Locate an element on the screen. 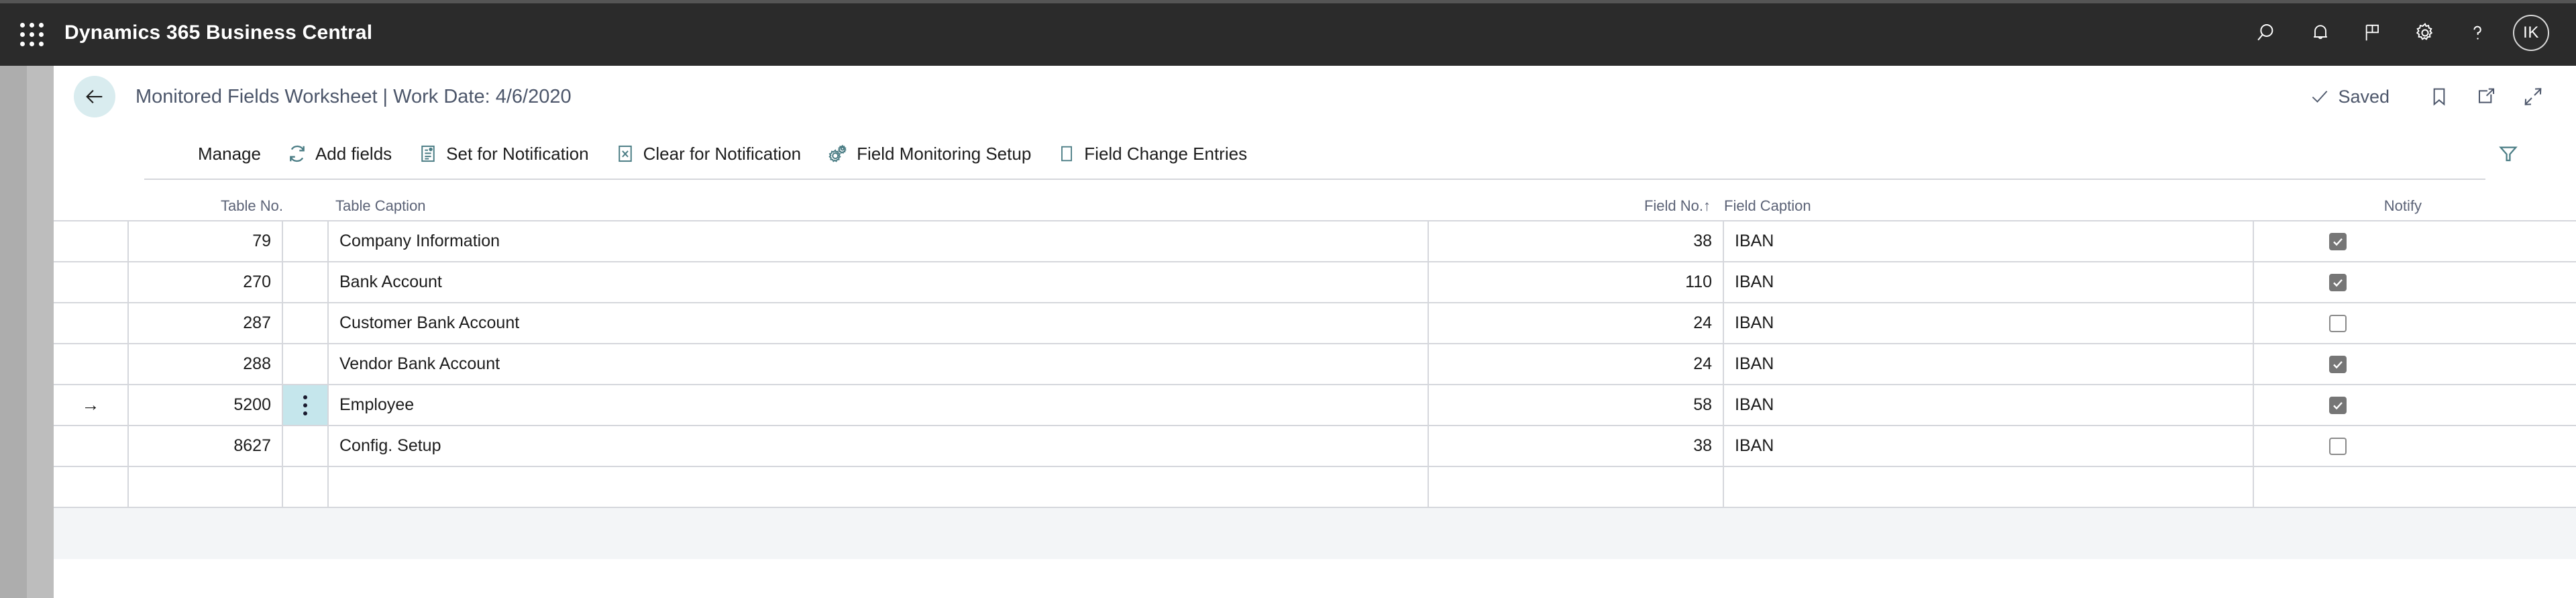  cell-table-no: 287 is located at coordinates (206, 323).